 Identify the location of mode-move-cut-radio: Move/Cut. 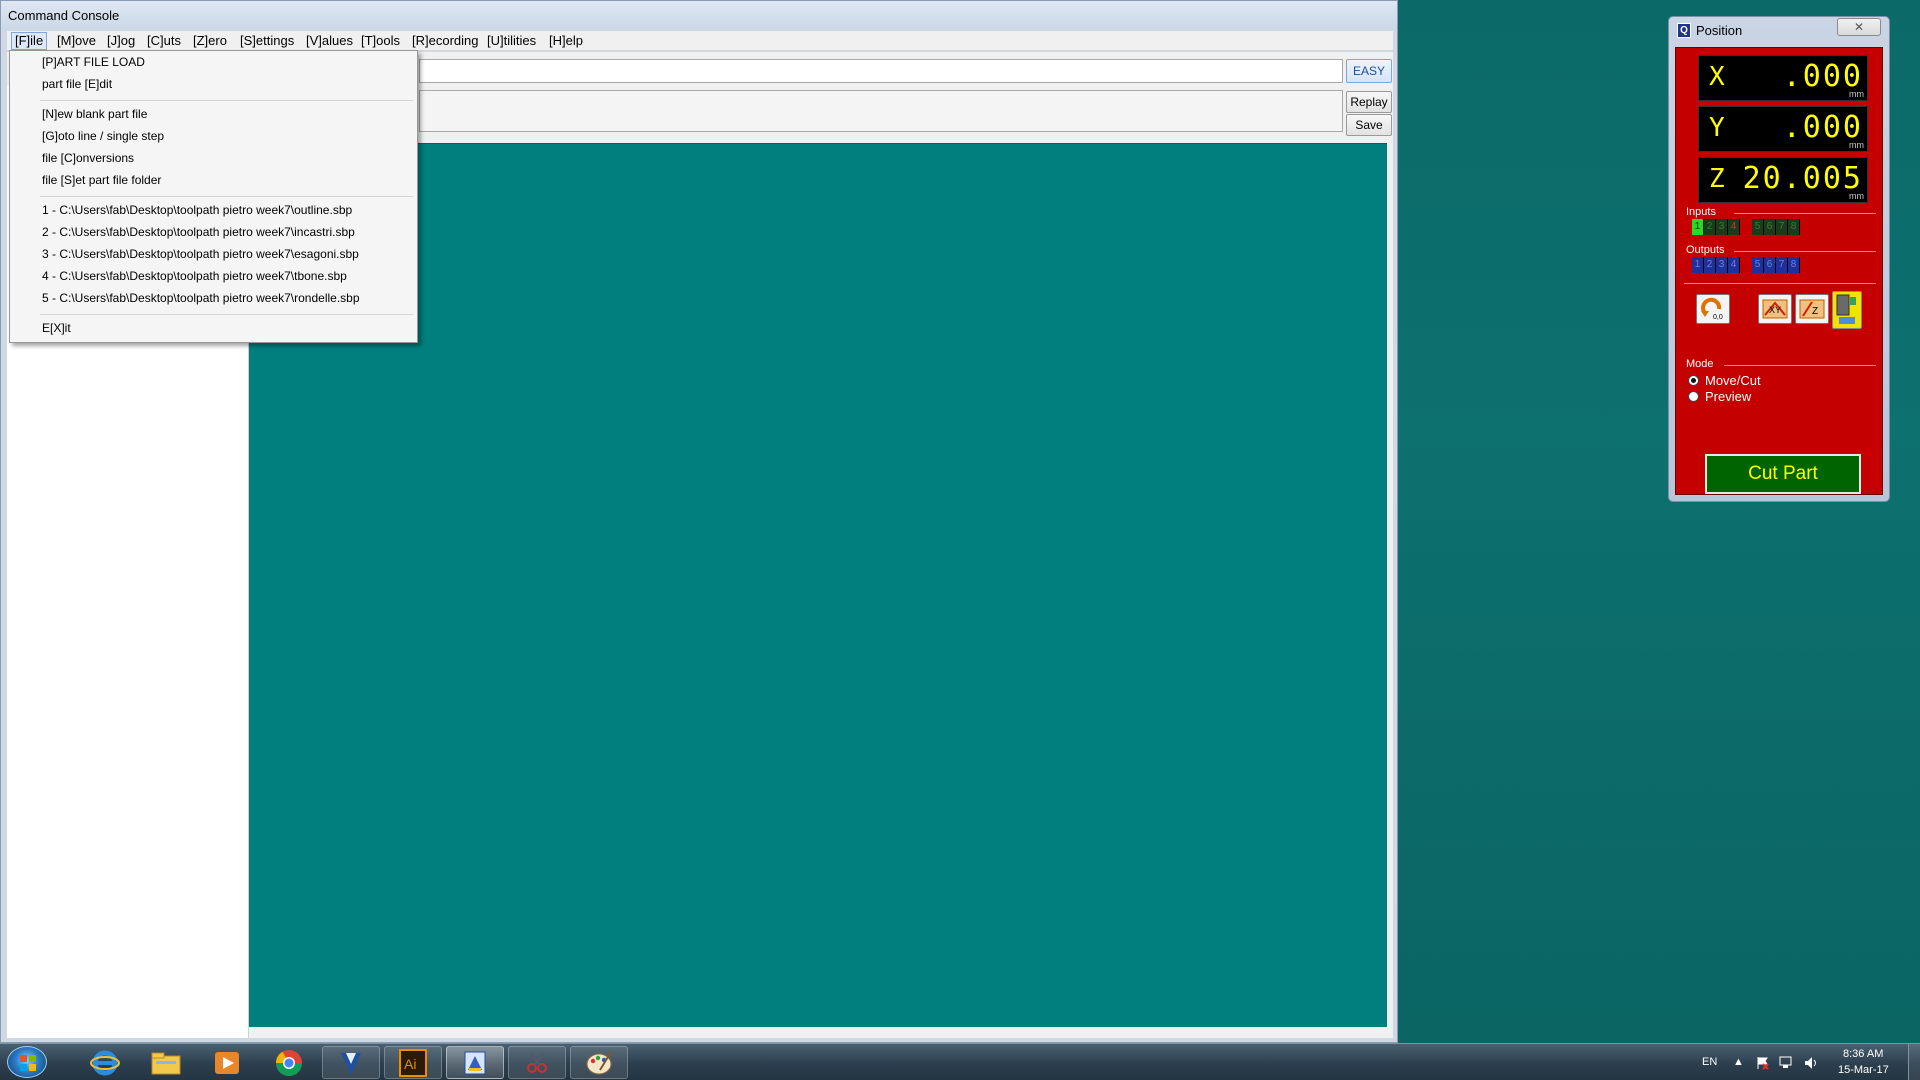
(1724, 380).